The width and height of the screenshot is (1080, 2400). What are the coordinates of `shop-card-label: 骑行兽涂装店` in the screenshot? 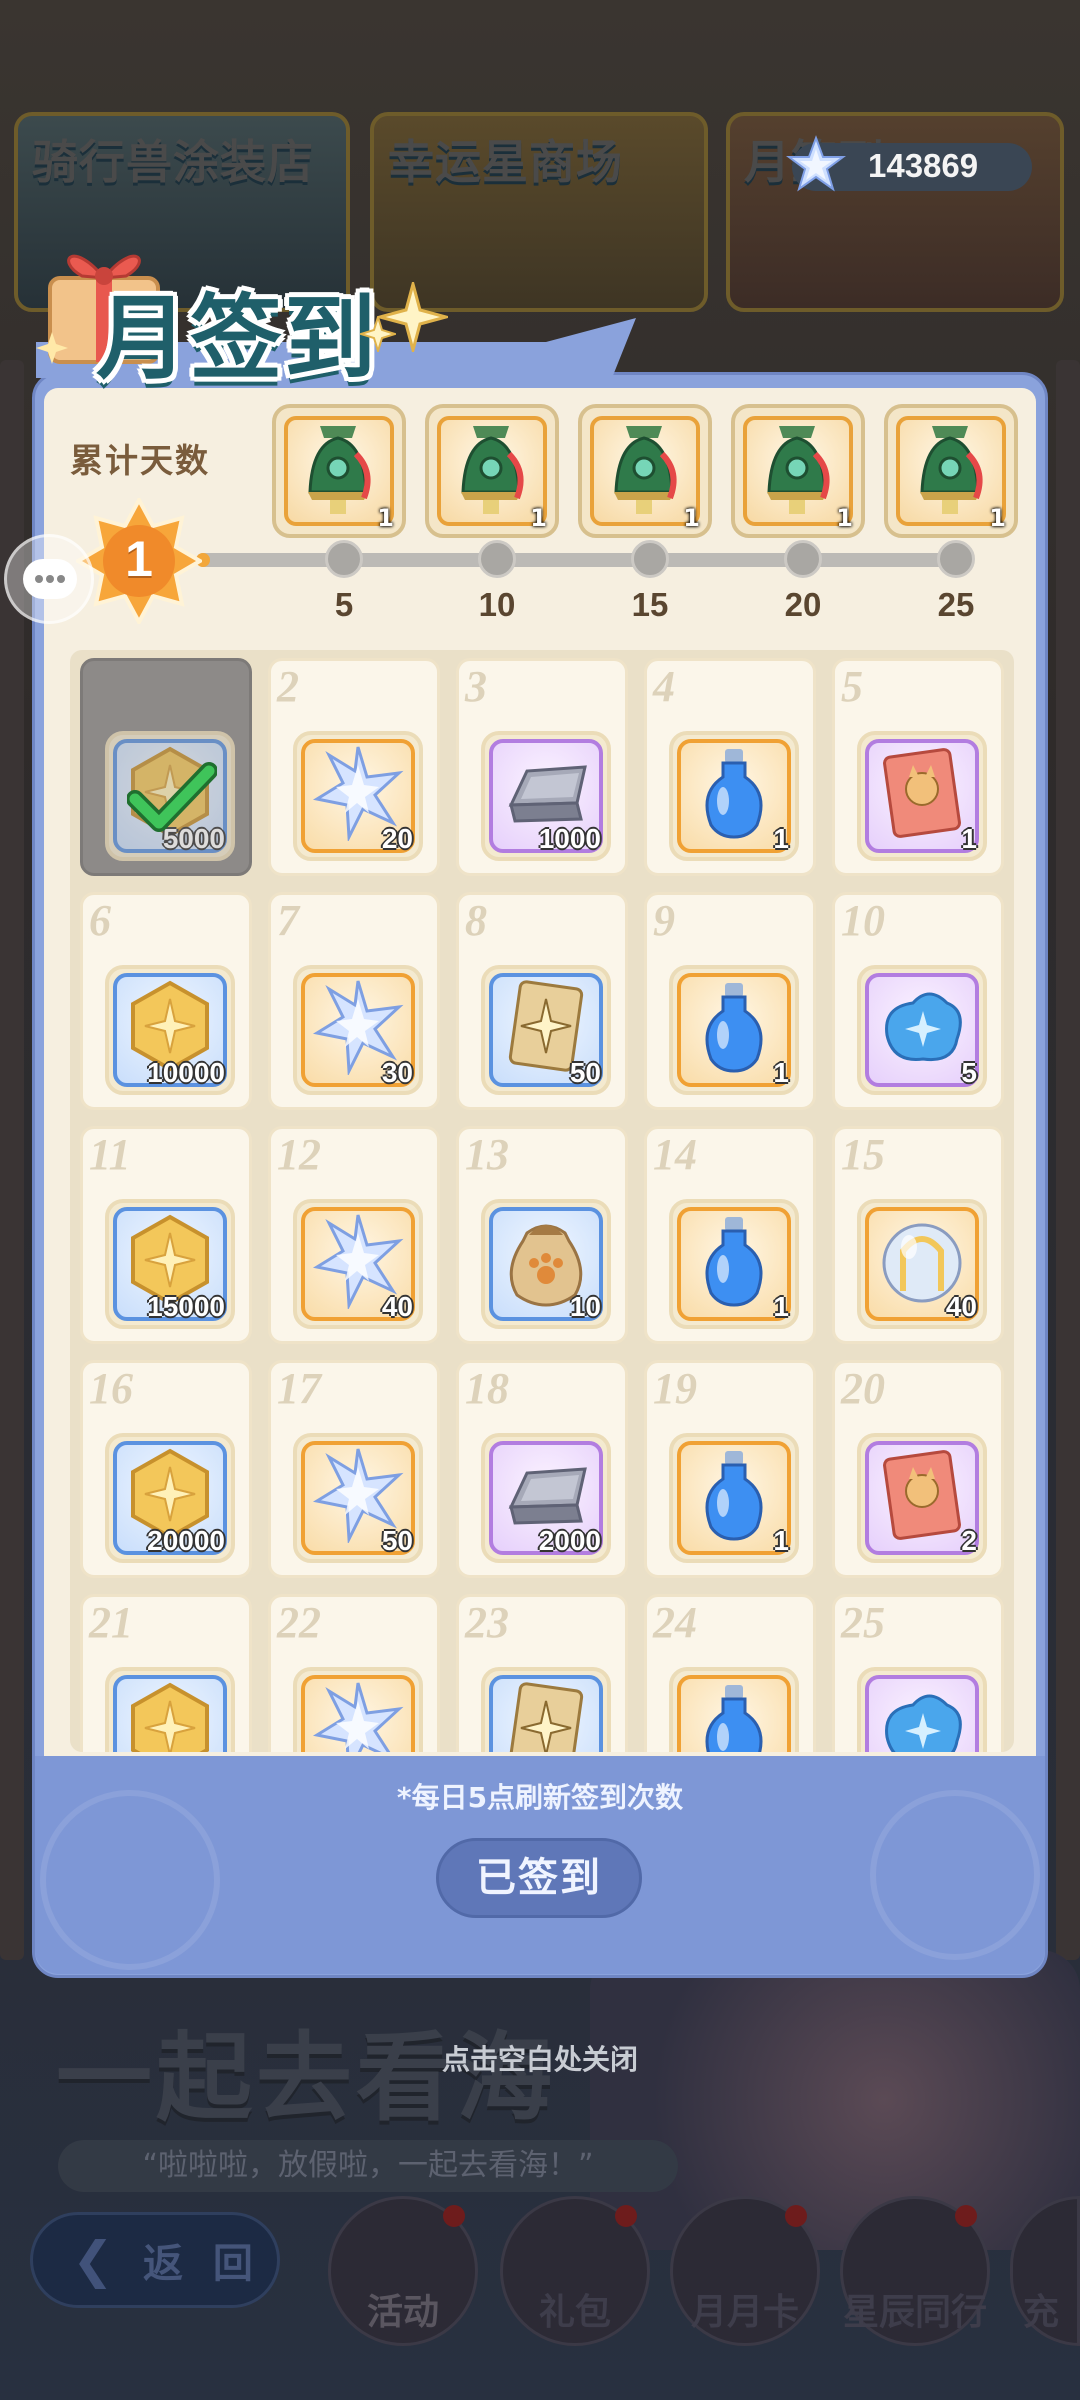 It's located at (173, 162).